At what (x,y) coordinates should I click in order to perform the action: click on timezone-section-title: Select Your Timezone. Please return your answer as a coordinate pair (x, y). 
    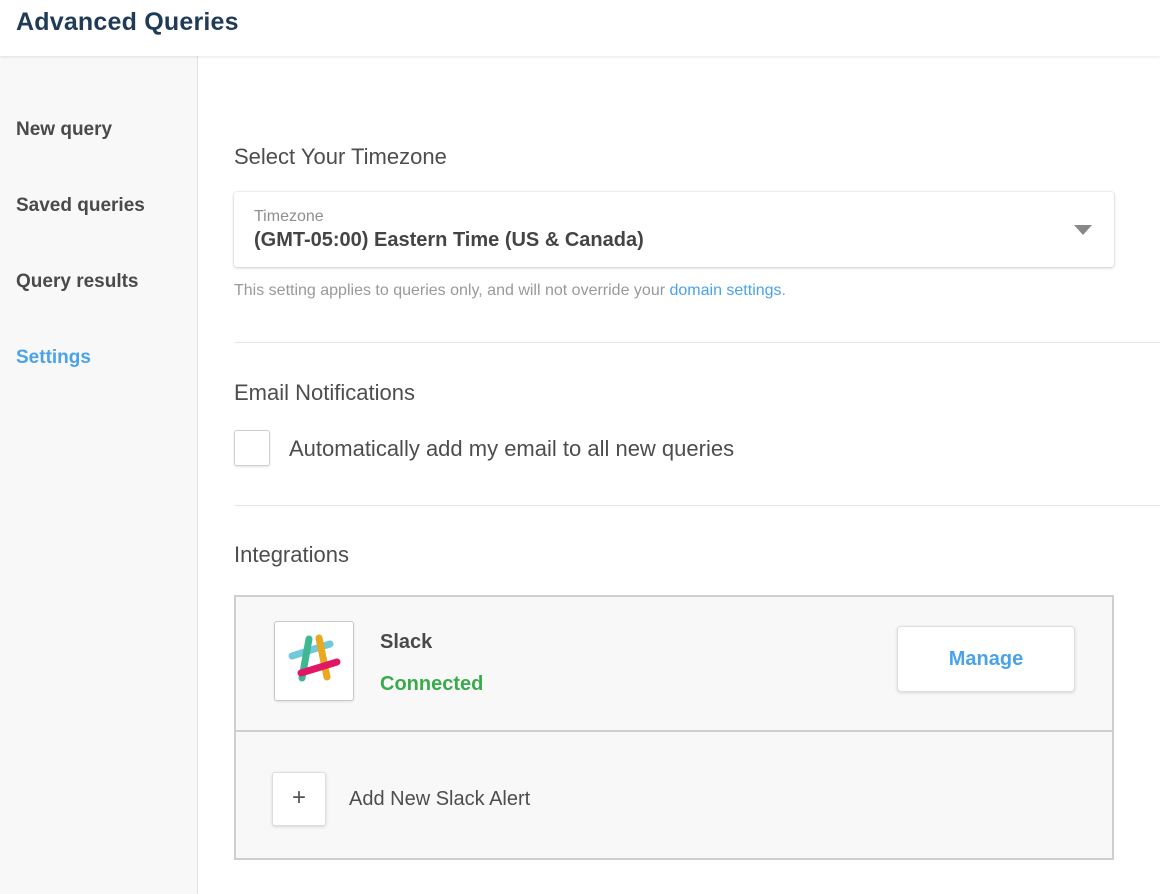
    Looking at the image, I should click on (340, 156).